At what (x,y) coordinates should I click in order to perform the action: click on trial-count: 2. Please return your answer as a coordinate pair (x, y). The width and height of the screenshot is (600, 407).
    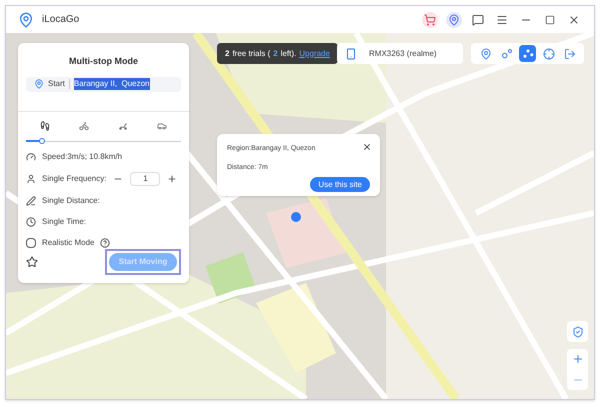
    Looking at the image, I should click on (227, 54).